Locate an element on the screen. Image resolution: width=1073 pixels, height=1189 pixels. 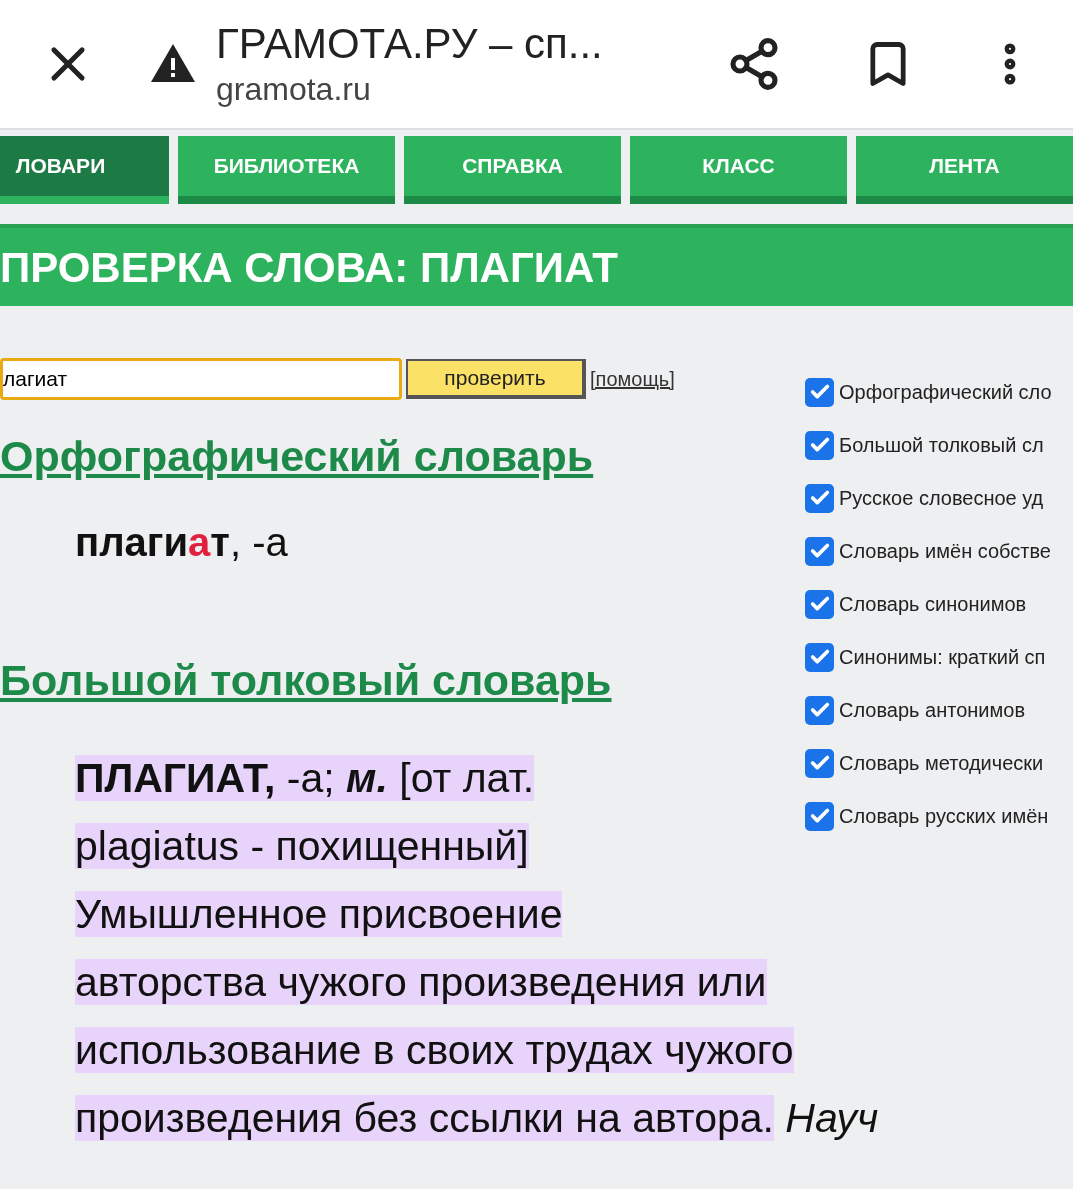
help-link: [помощь] is located at coordinates (632, 379).